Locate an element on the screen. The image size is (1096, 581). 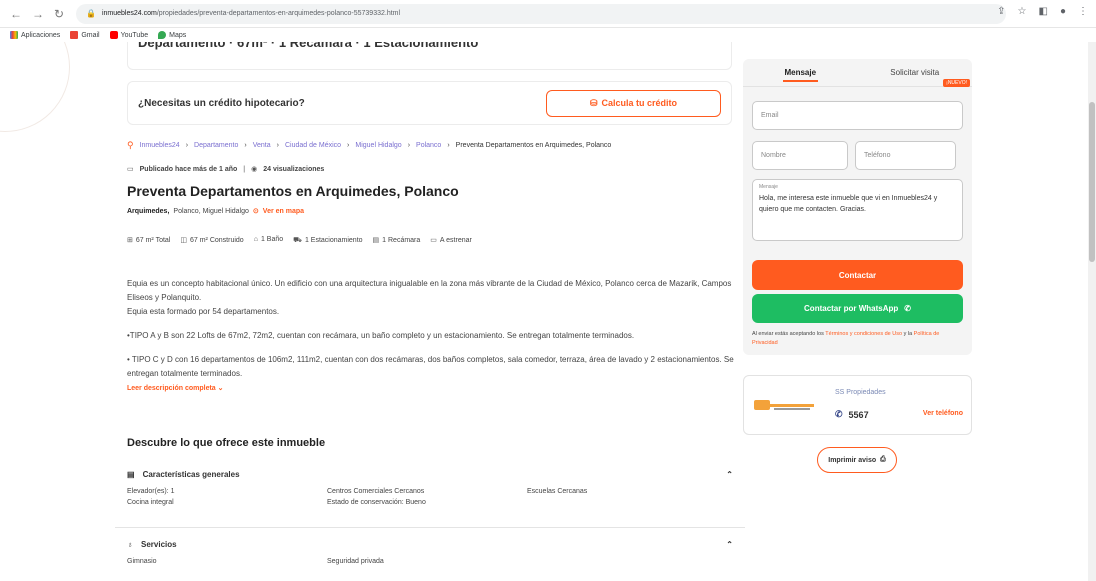
agent-logo is located at coordinates (784, 405).